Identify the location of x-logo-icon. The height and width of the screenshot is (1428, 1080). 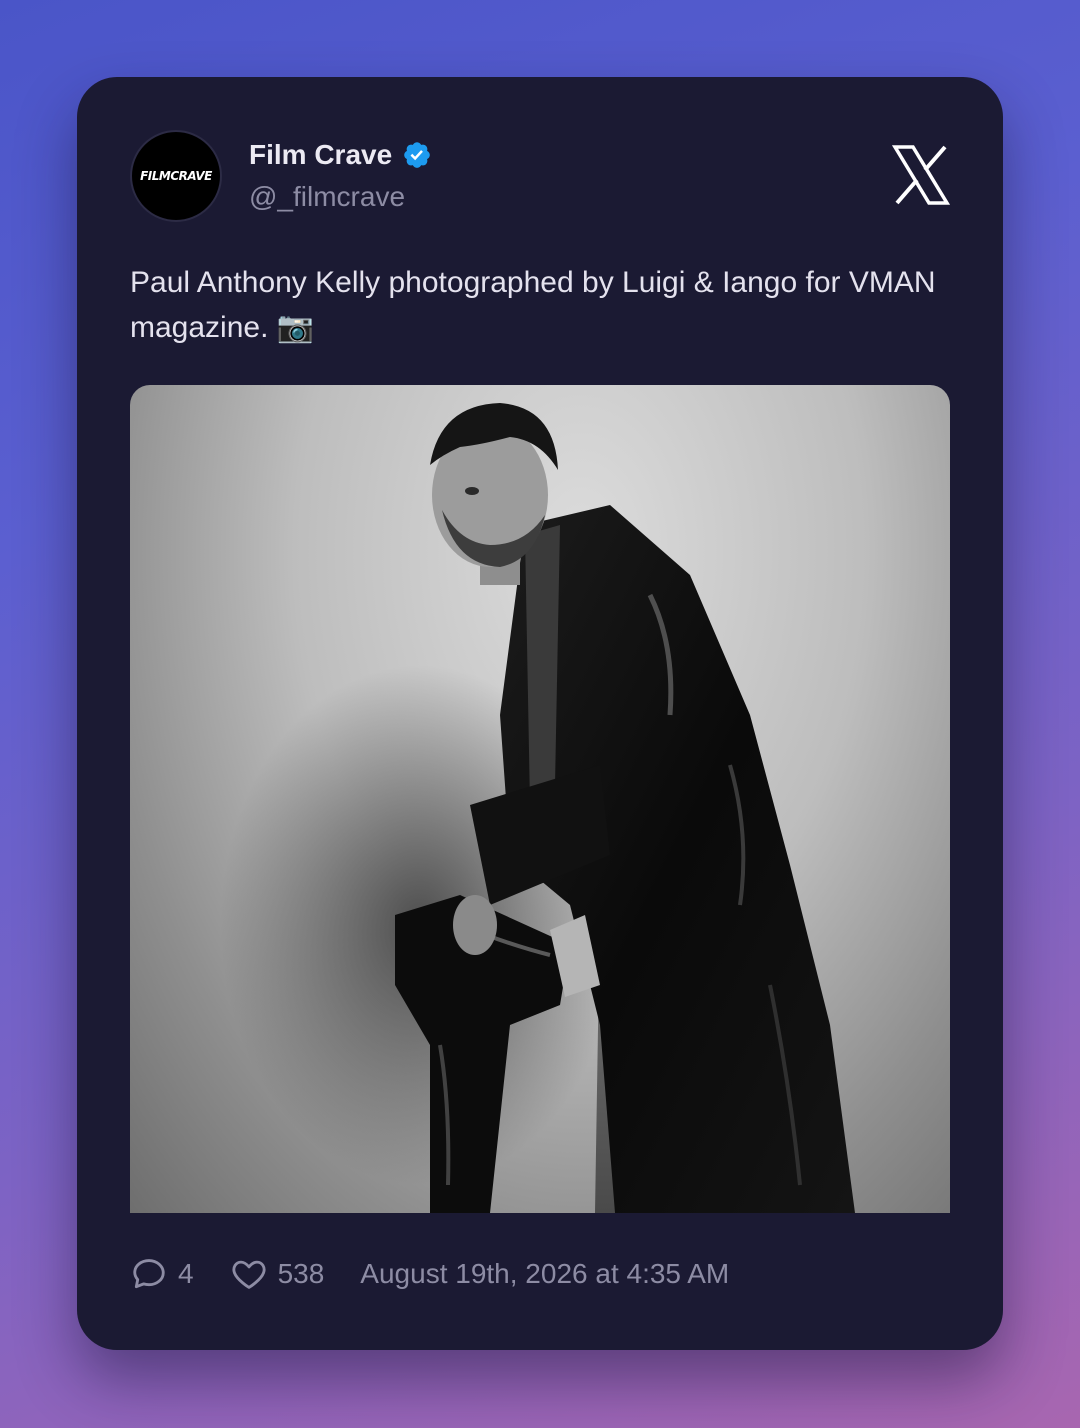
(921, 175).